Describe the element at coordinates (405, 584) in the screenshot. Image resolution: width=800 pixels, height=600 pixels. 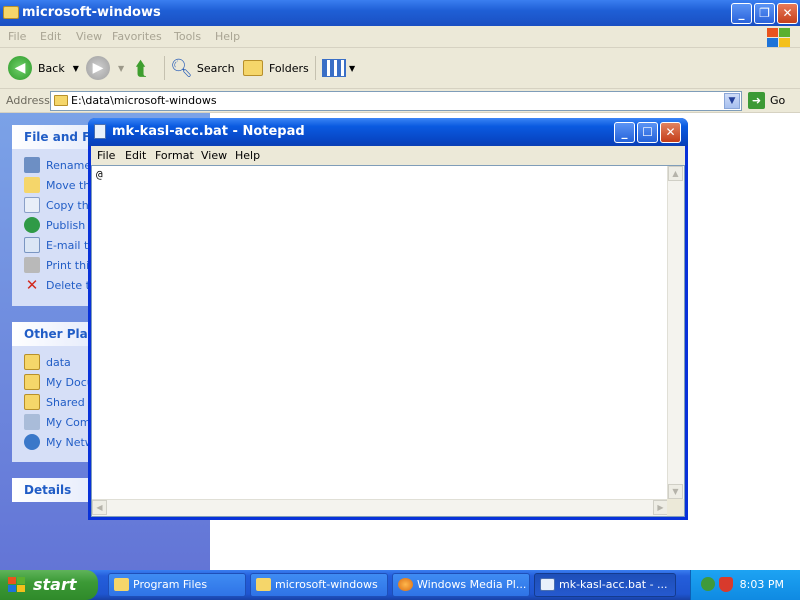
I see `media-player-icon` at that location.